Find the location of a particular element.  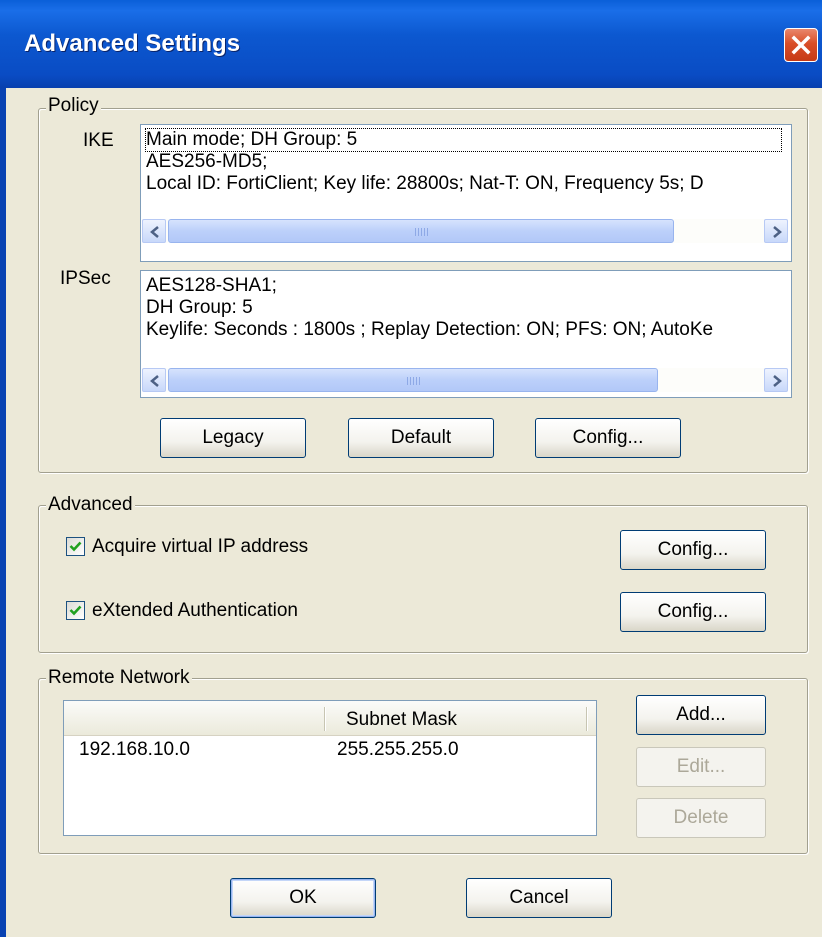

ike-line-1: Main mode; DH Group: 5 is located at coordinates (463, 140).